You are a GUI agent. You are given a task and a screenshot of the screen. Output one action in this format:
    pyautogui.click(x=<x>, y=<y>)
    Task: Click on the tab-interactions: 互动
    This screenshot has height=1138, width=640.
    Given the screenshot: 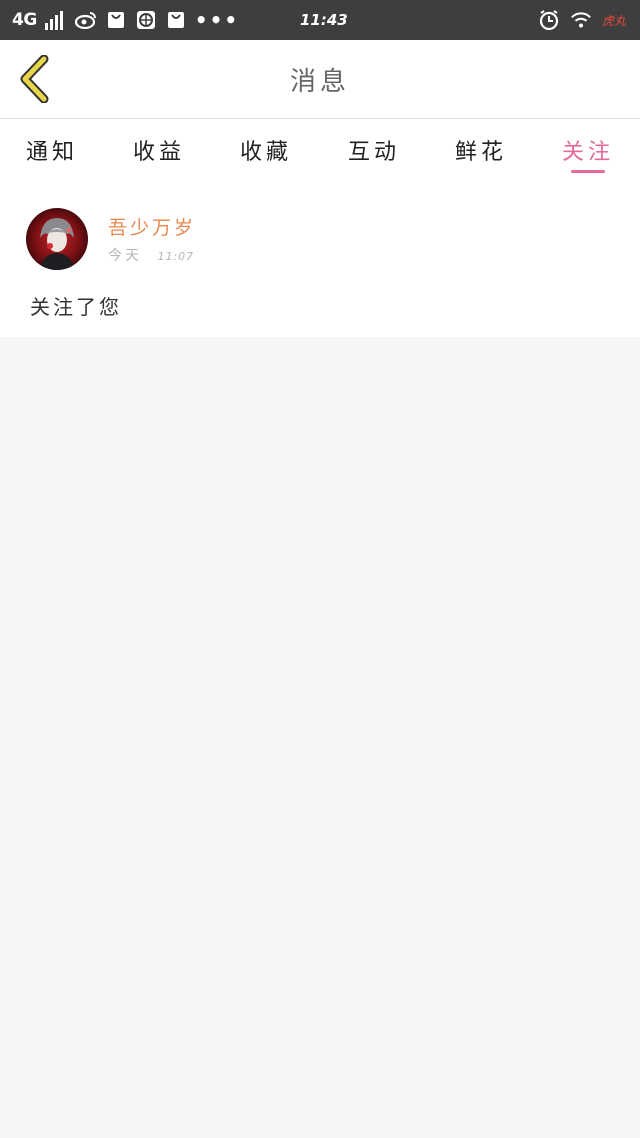 What is the action you would take?
    pyautogui.click(x=374, y=150)
    